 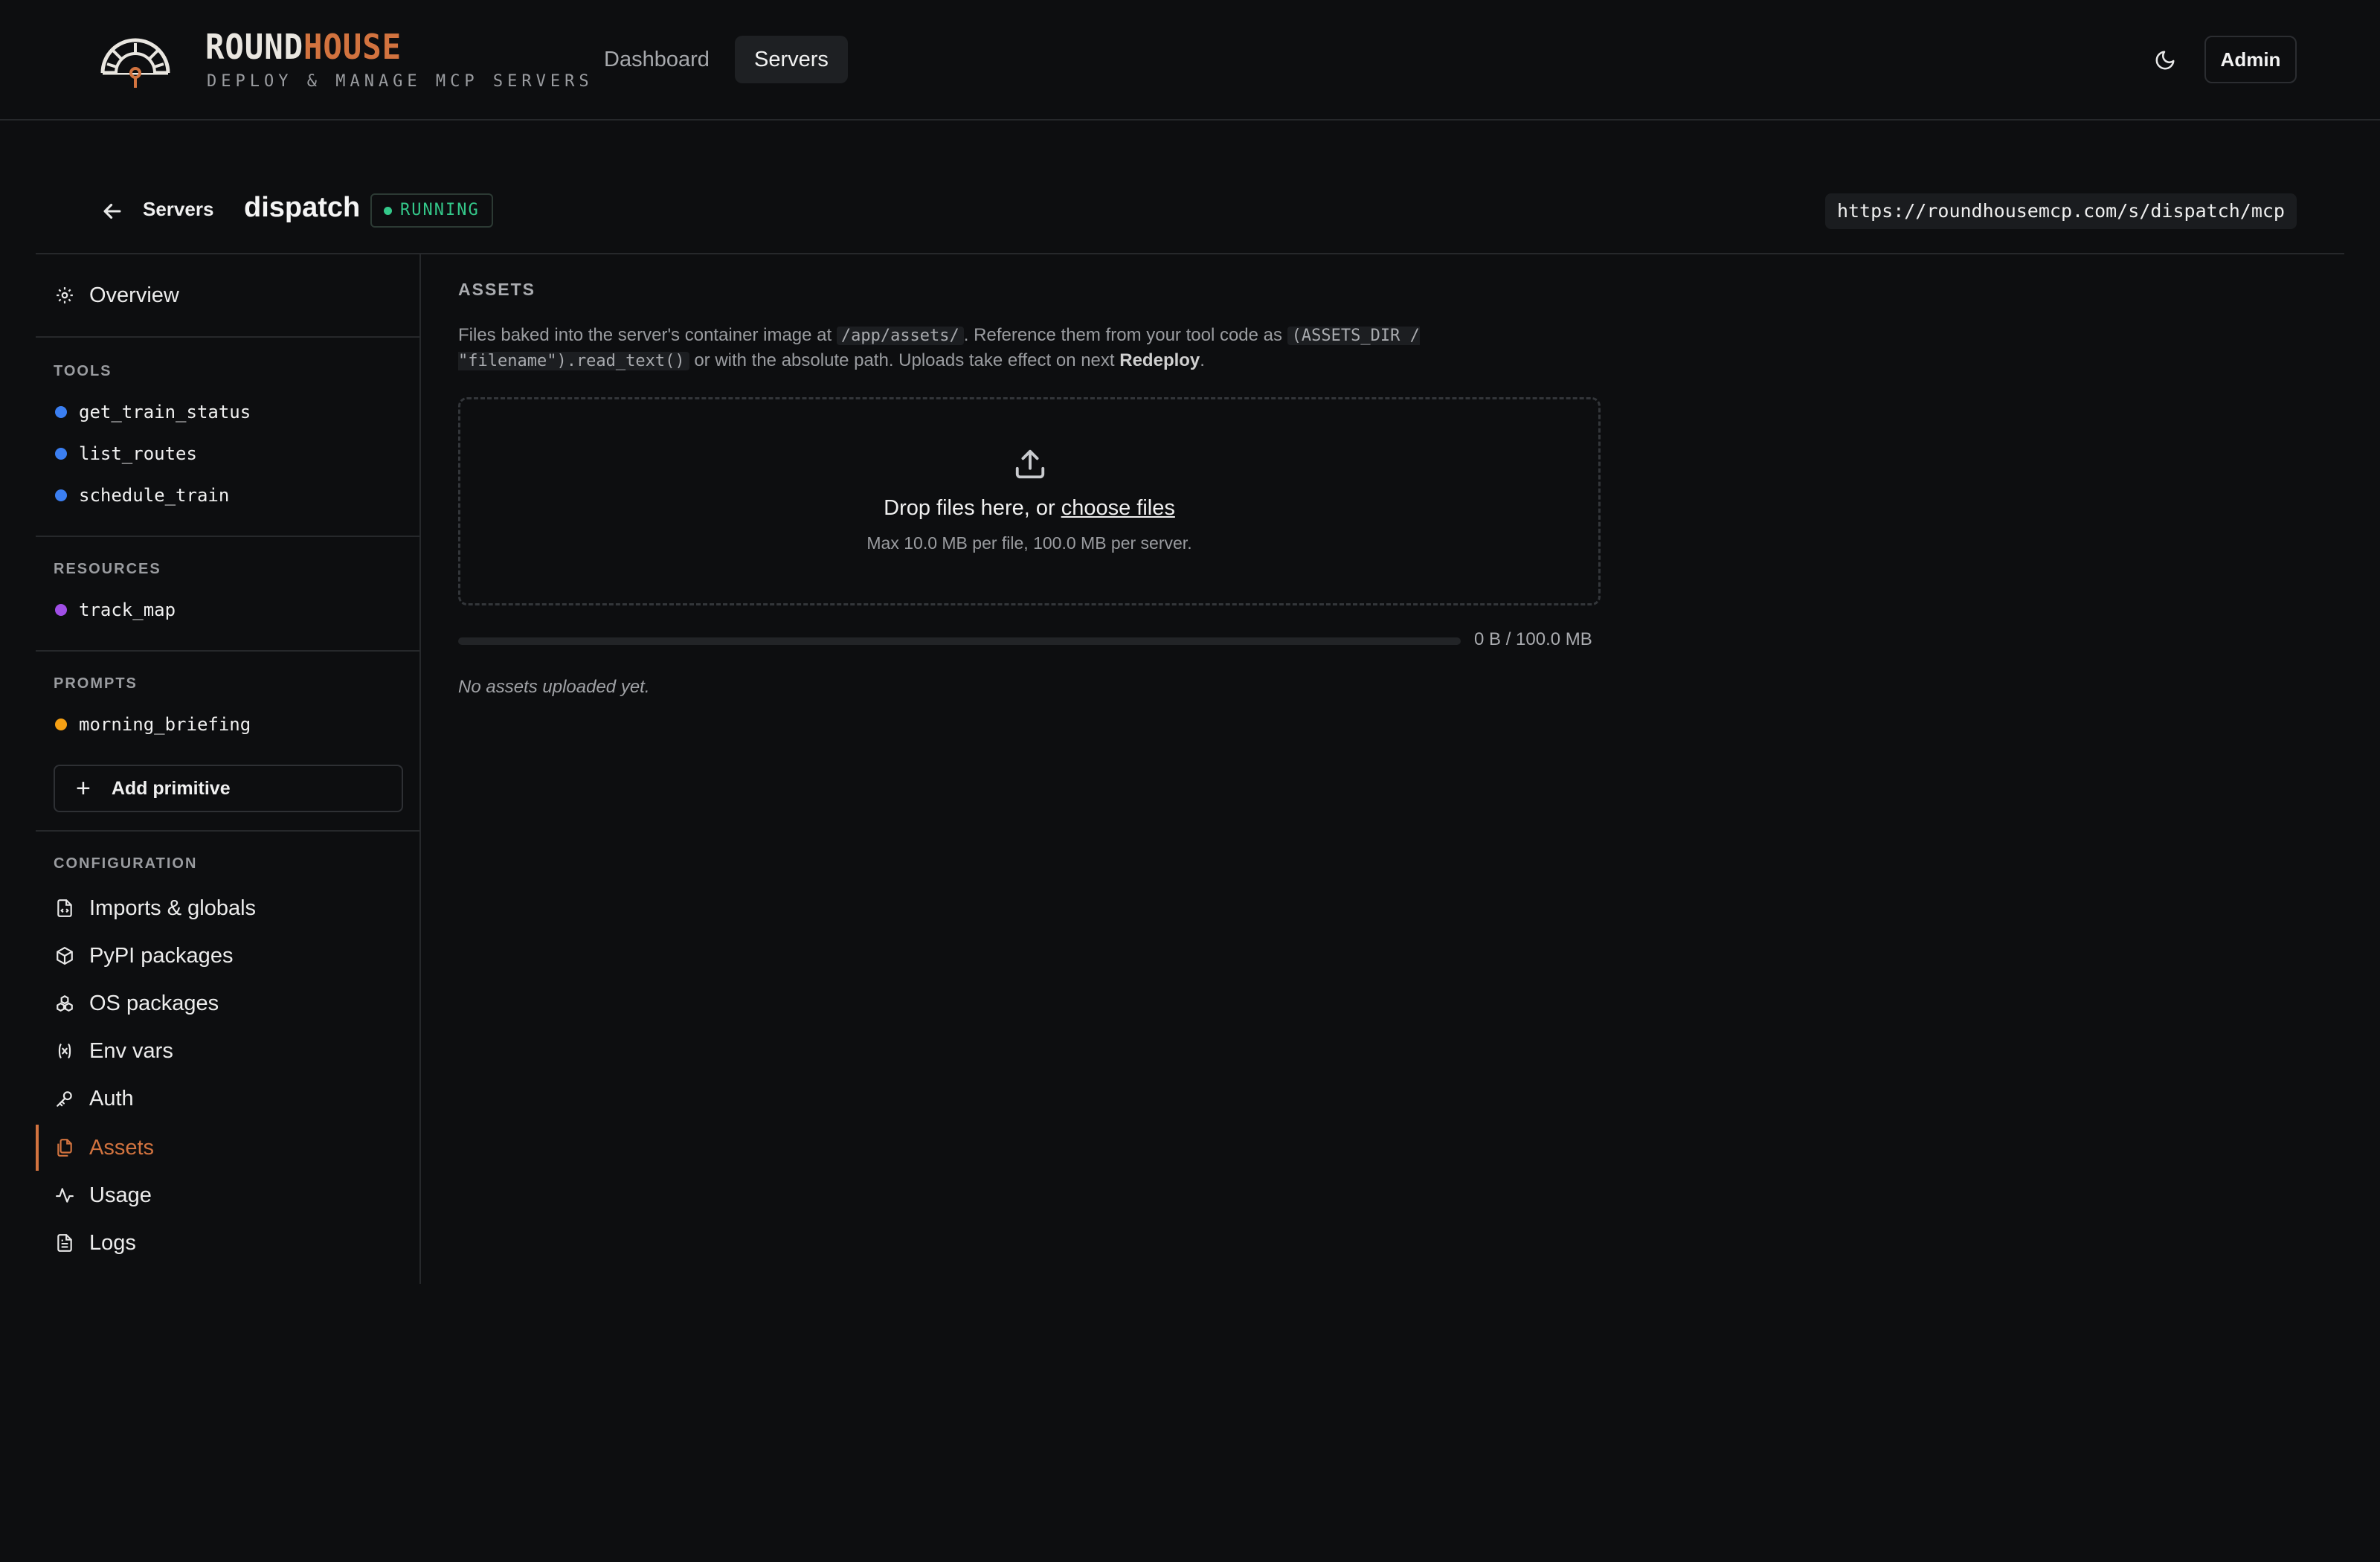 I want to click on boxes-icon, so click(x=65, y=1003).